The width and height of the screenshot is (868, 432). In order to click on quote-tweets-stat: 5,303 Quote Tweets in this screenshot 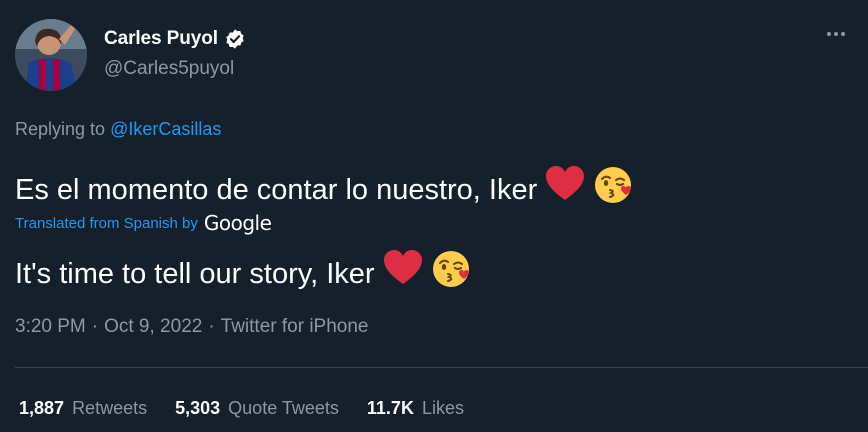, I will do `click(257, 408)`.